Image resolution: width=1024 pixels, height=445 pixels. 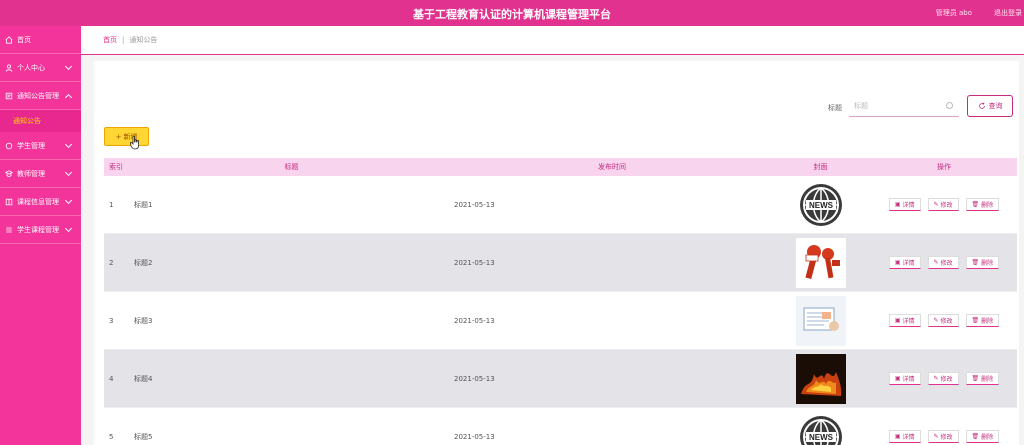 I want to click on bell-icon, so click(x=9, y=95).